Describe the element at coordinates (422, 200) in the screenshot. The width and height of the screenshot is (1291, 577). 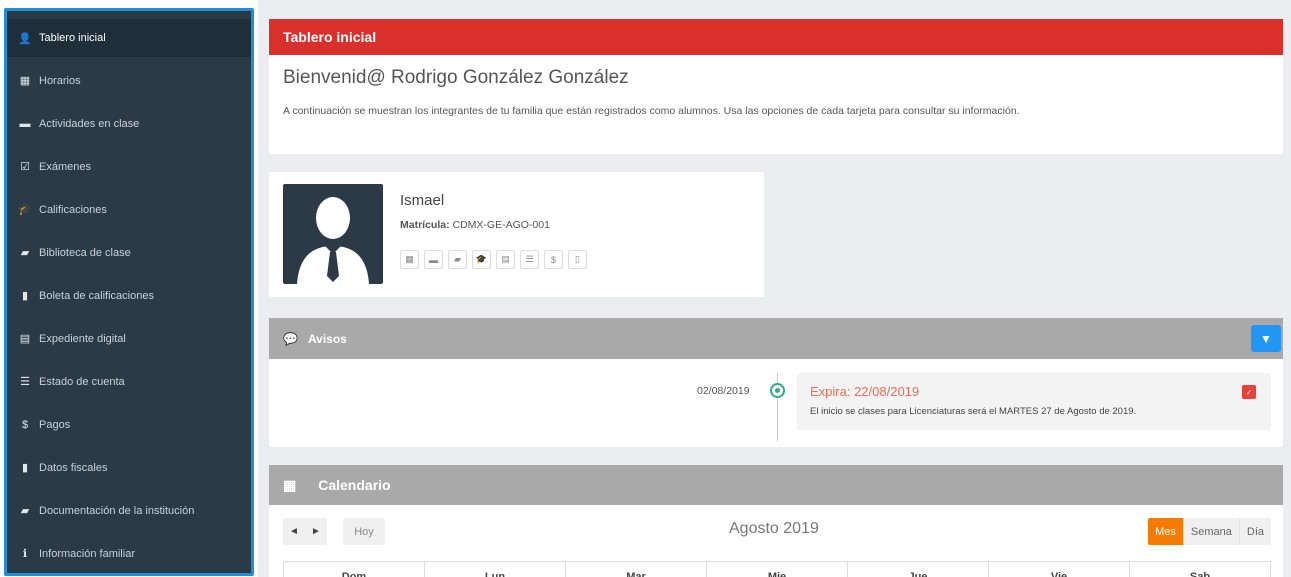
I see `student-name: Ismael` at that location.